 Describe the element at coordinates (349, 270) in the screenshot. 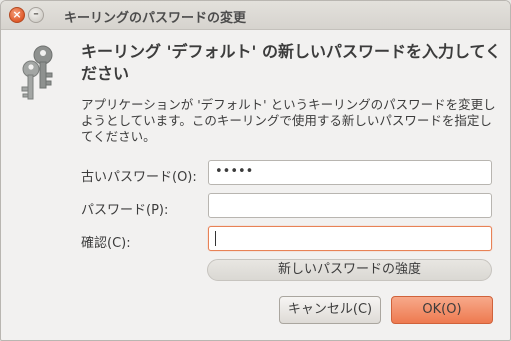

I see `password-strength-bar: 新しいパスワードの強度` at that location.